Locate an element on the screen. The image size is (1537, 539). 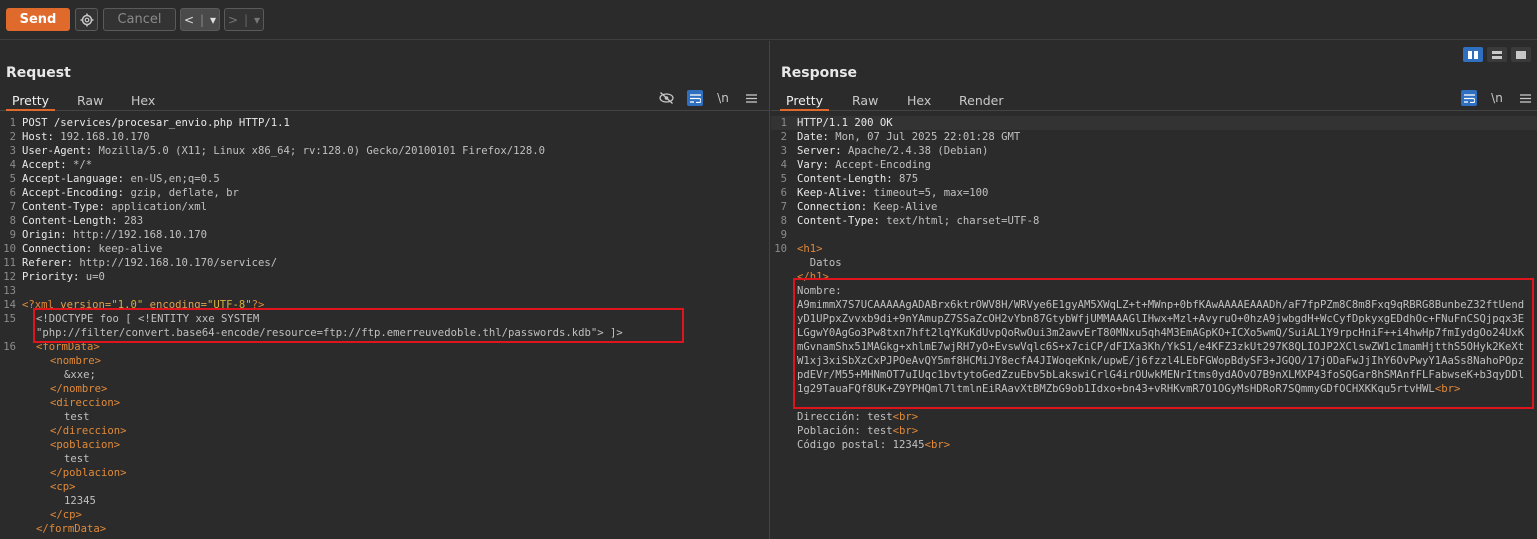
response-tab-render: Render is located at coordinates (981, 101).